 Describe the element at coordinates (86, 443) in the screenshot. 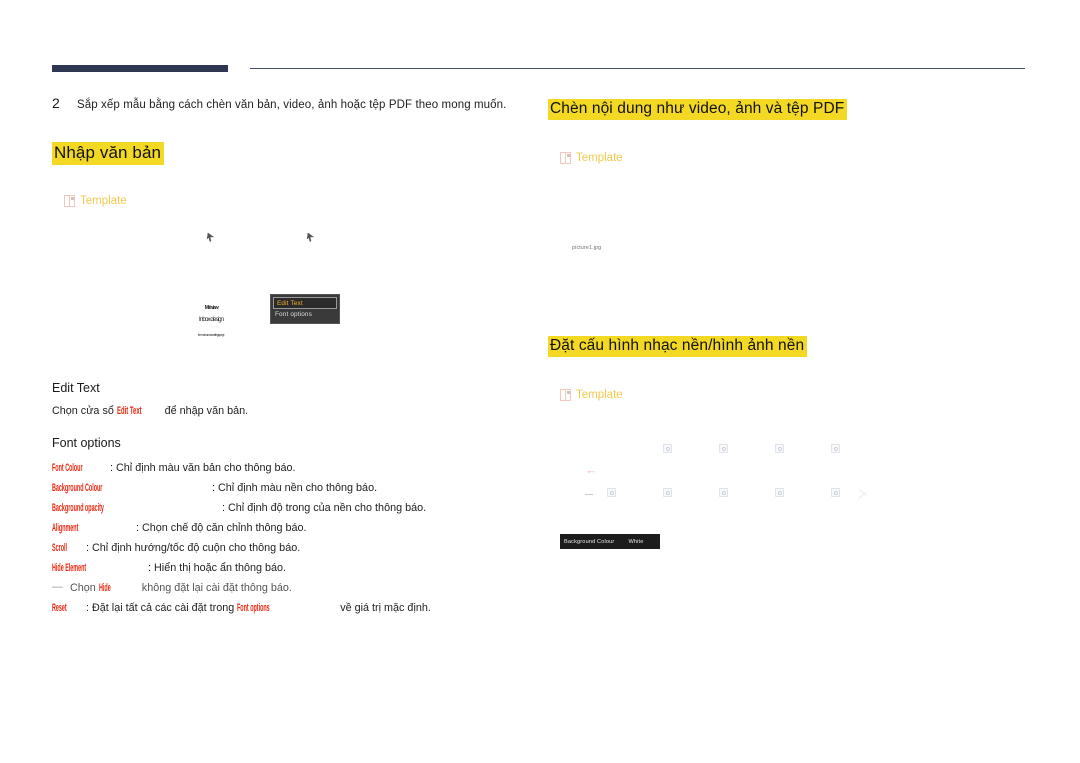

I see `subheading-font-options: Font options` at that location.